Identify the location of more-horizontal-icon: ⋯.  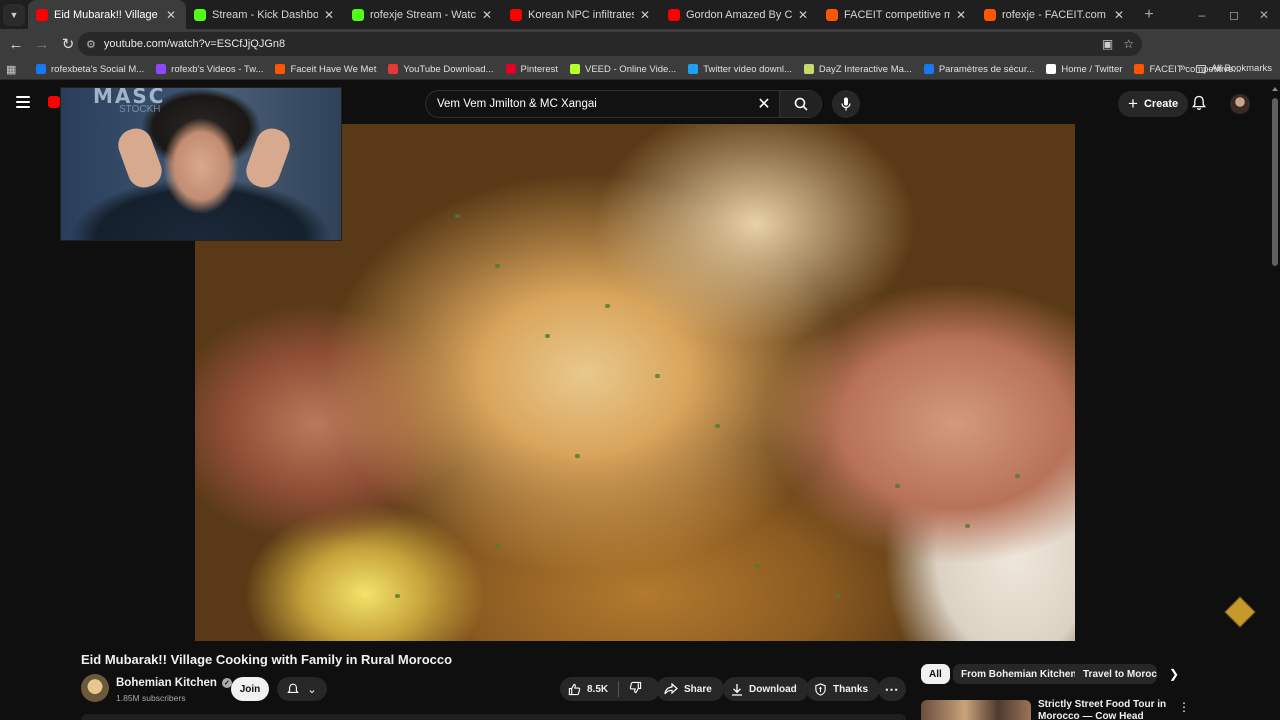
(892, 688).